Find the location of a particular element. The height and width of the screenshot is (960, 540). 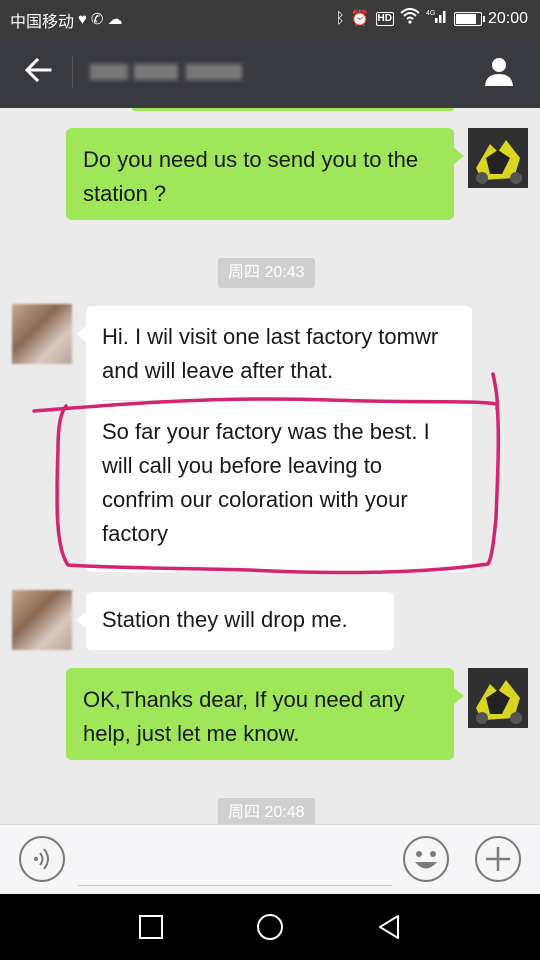

timestamp: 周四 20:43 is located at coordinates (266, 273).